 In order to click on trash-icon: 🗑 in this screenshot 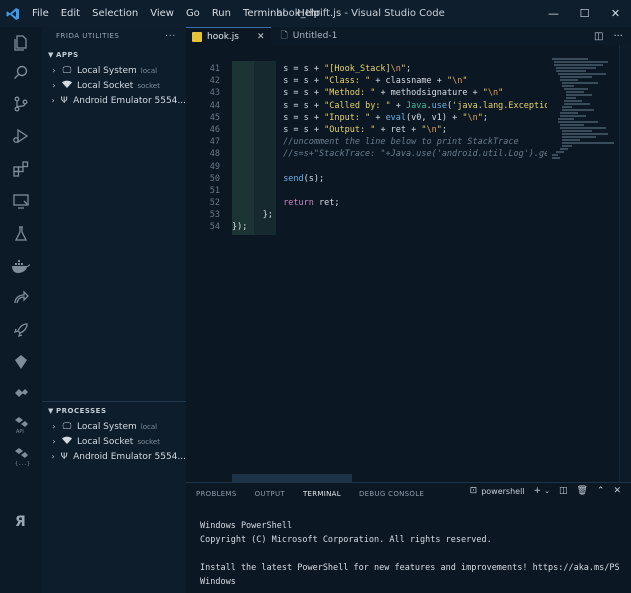, I will do `click(581, 491)`.